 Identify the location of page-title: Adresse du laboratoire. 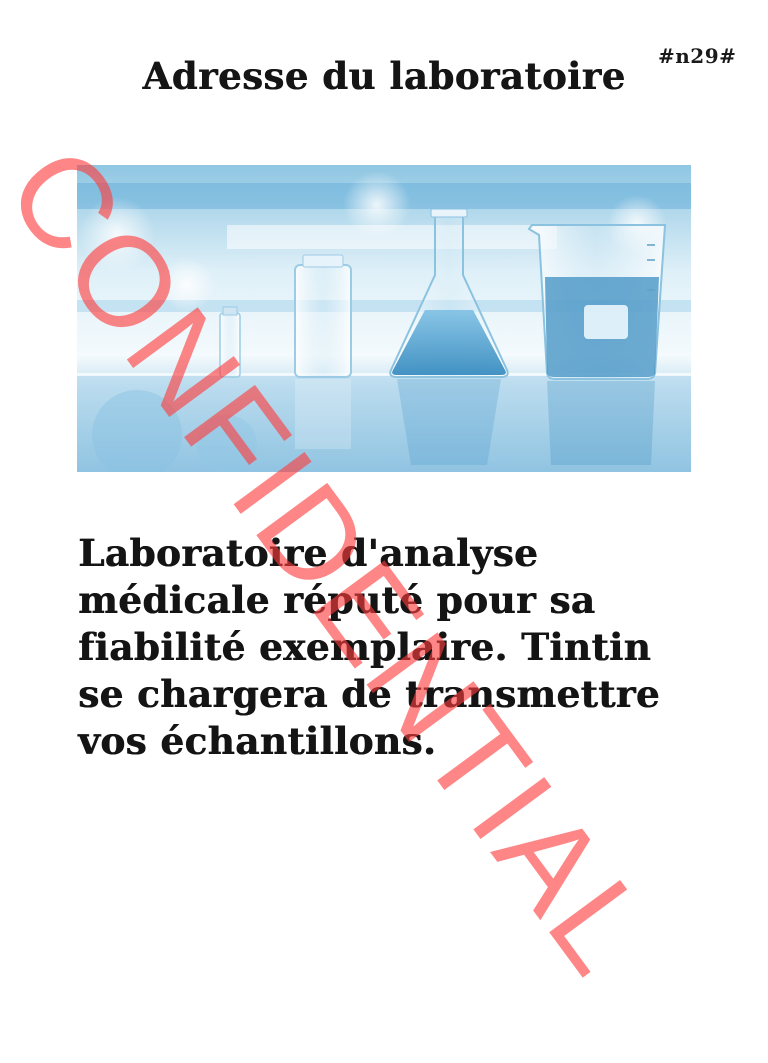
(384, 76).